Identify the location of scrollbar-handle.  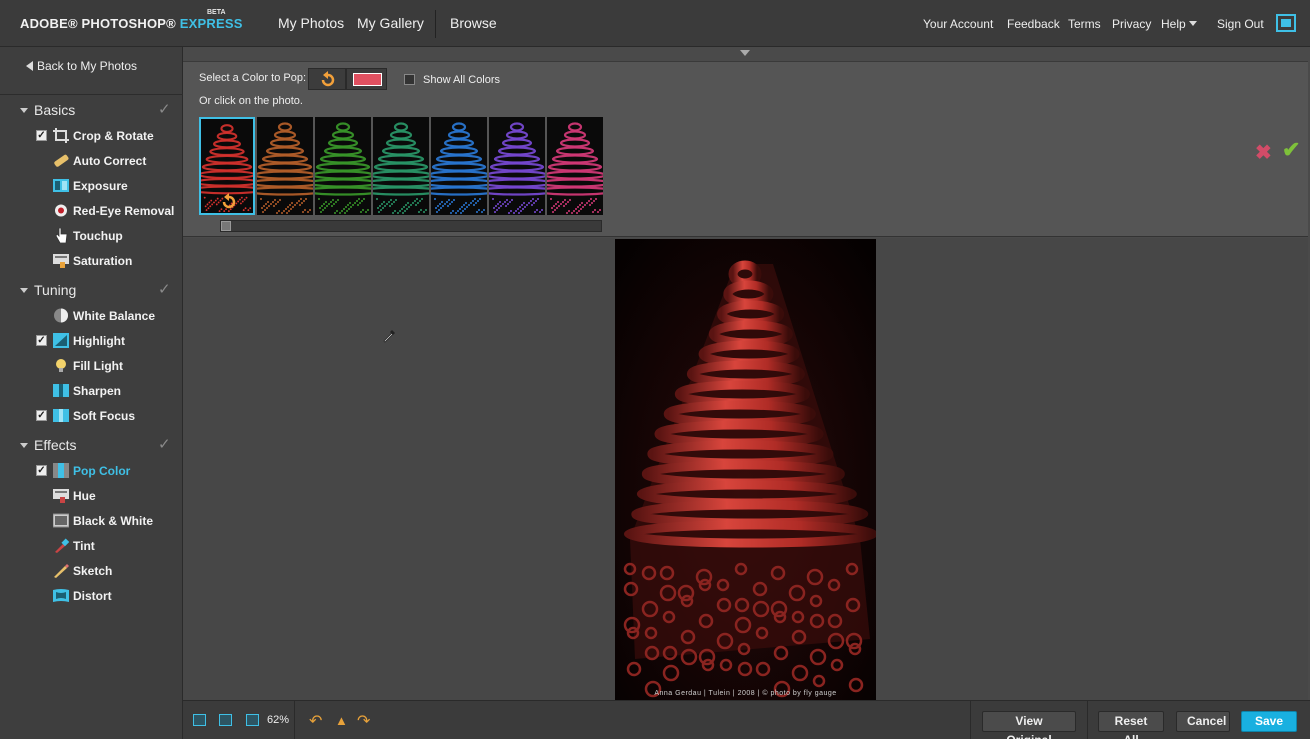
(226, 226).